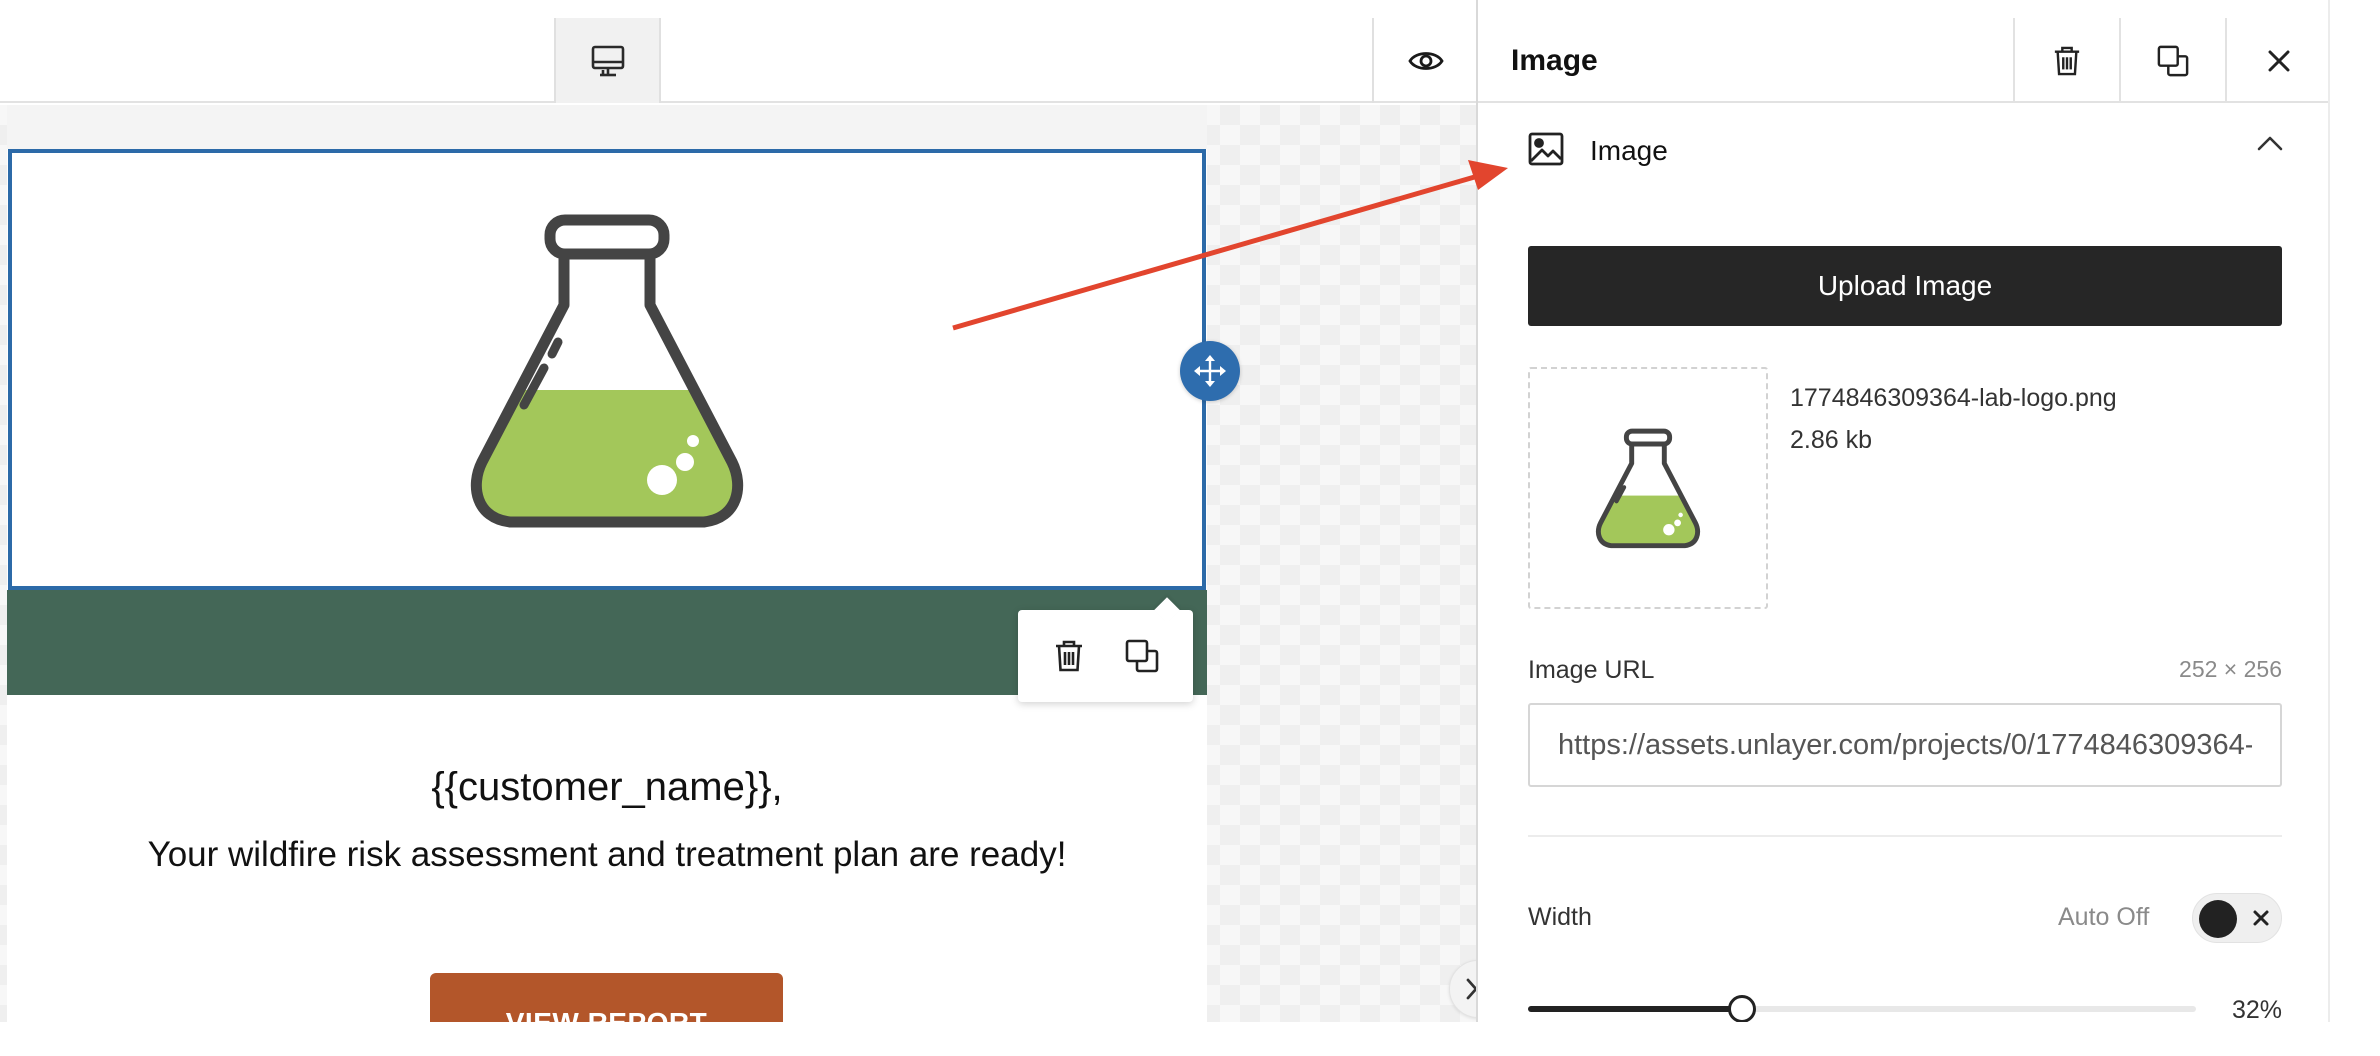 This screenshot has height=1056, width=2380. Describe the element at coordinates (1953, 398) in the screenshot. I see `file-name: 1774846309364-lab-logo.png` at that location.